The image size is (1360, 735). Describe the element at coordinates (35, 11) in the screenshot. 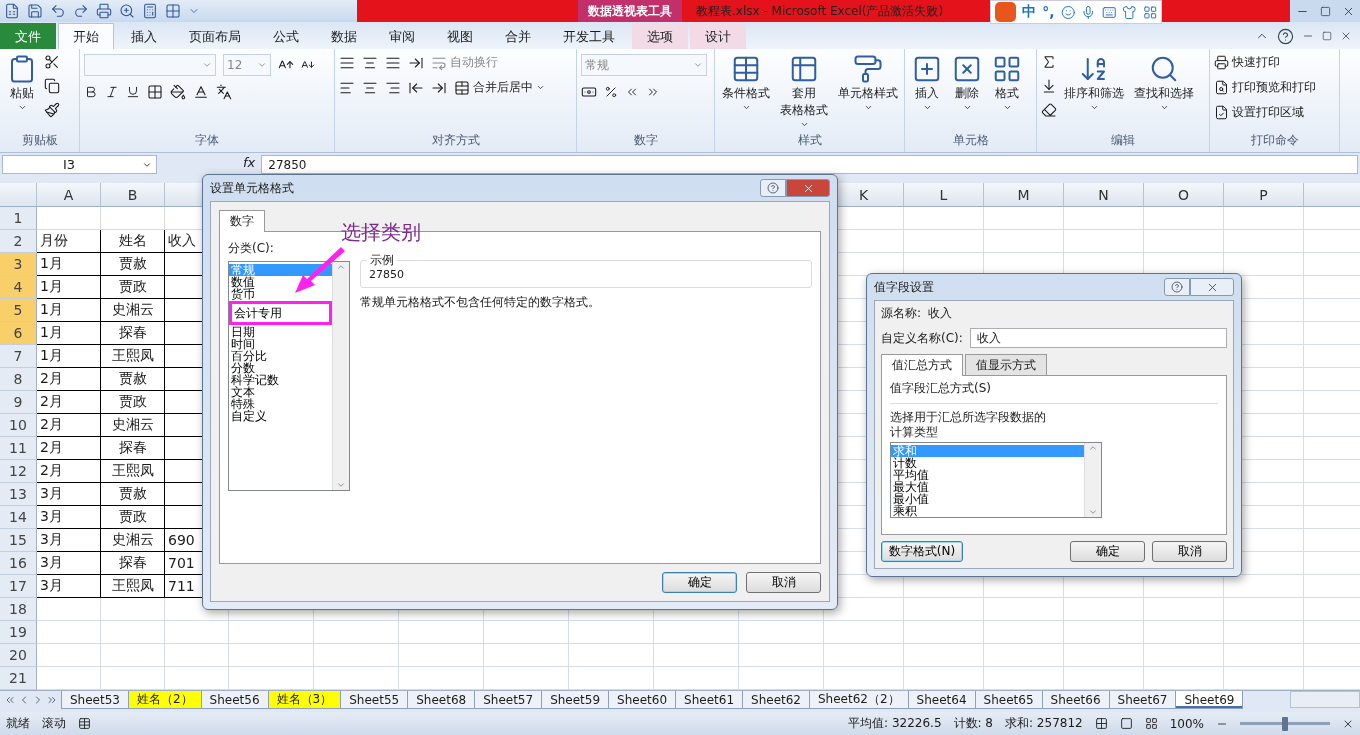

I see `save-icon` at that location.